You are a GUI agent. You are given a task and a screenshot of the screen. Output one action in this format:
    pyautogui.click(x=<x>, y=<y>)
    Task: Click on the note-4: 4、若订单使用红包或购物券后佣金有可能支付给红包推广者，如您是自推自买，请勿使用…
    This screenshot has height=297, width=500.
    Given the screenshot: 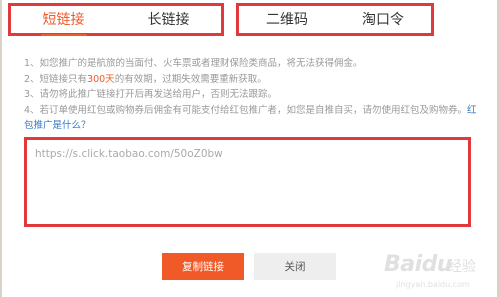 What is the action you would take?
    pyautogui.click(x=254, y=118)
    